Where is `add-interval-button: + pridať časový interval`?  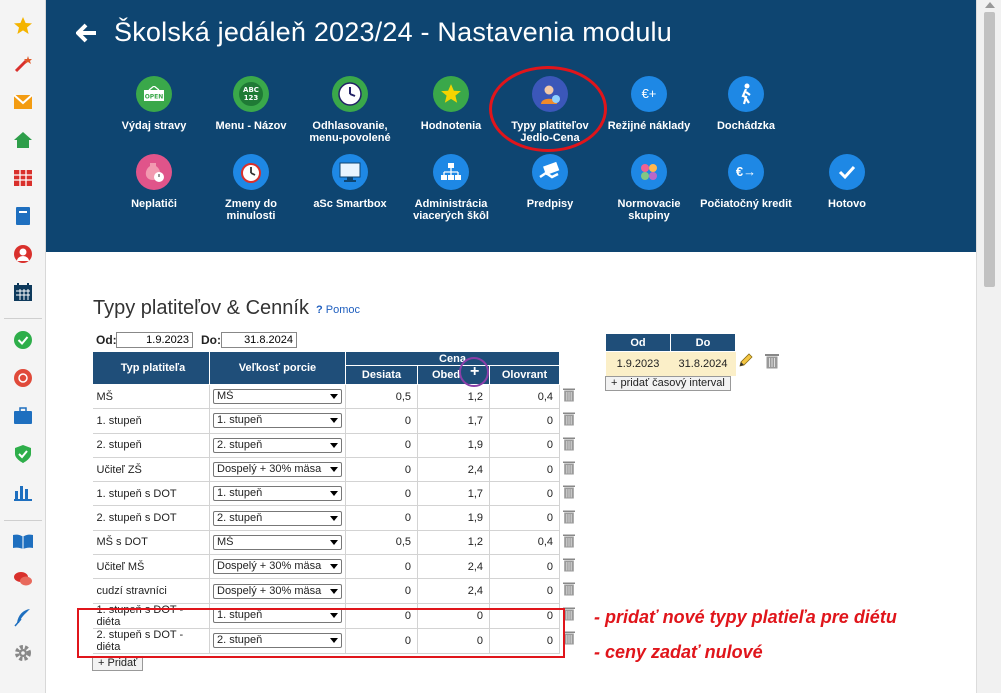 add-interval-button: + pridať časový interval is located at coordinates (668, 383).